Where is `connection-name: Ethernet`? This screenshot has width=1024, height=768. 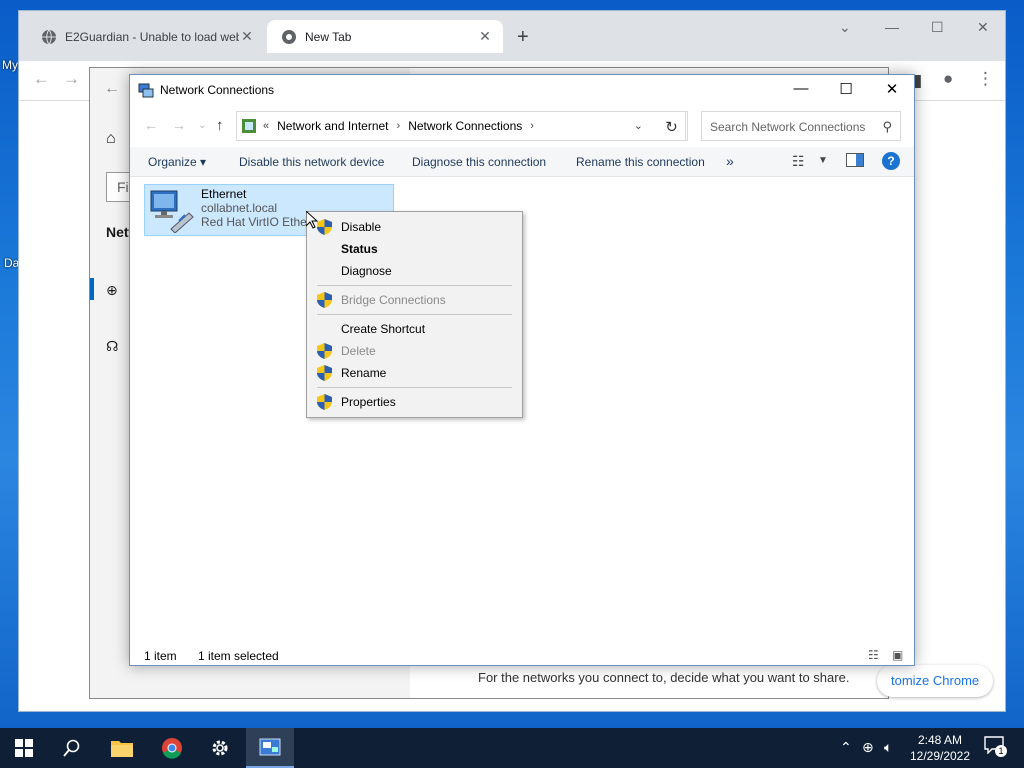
connection-name: Ethernet is located at coordinates (224, 194).